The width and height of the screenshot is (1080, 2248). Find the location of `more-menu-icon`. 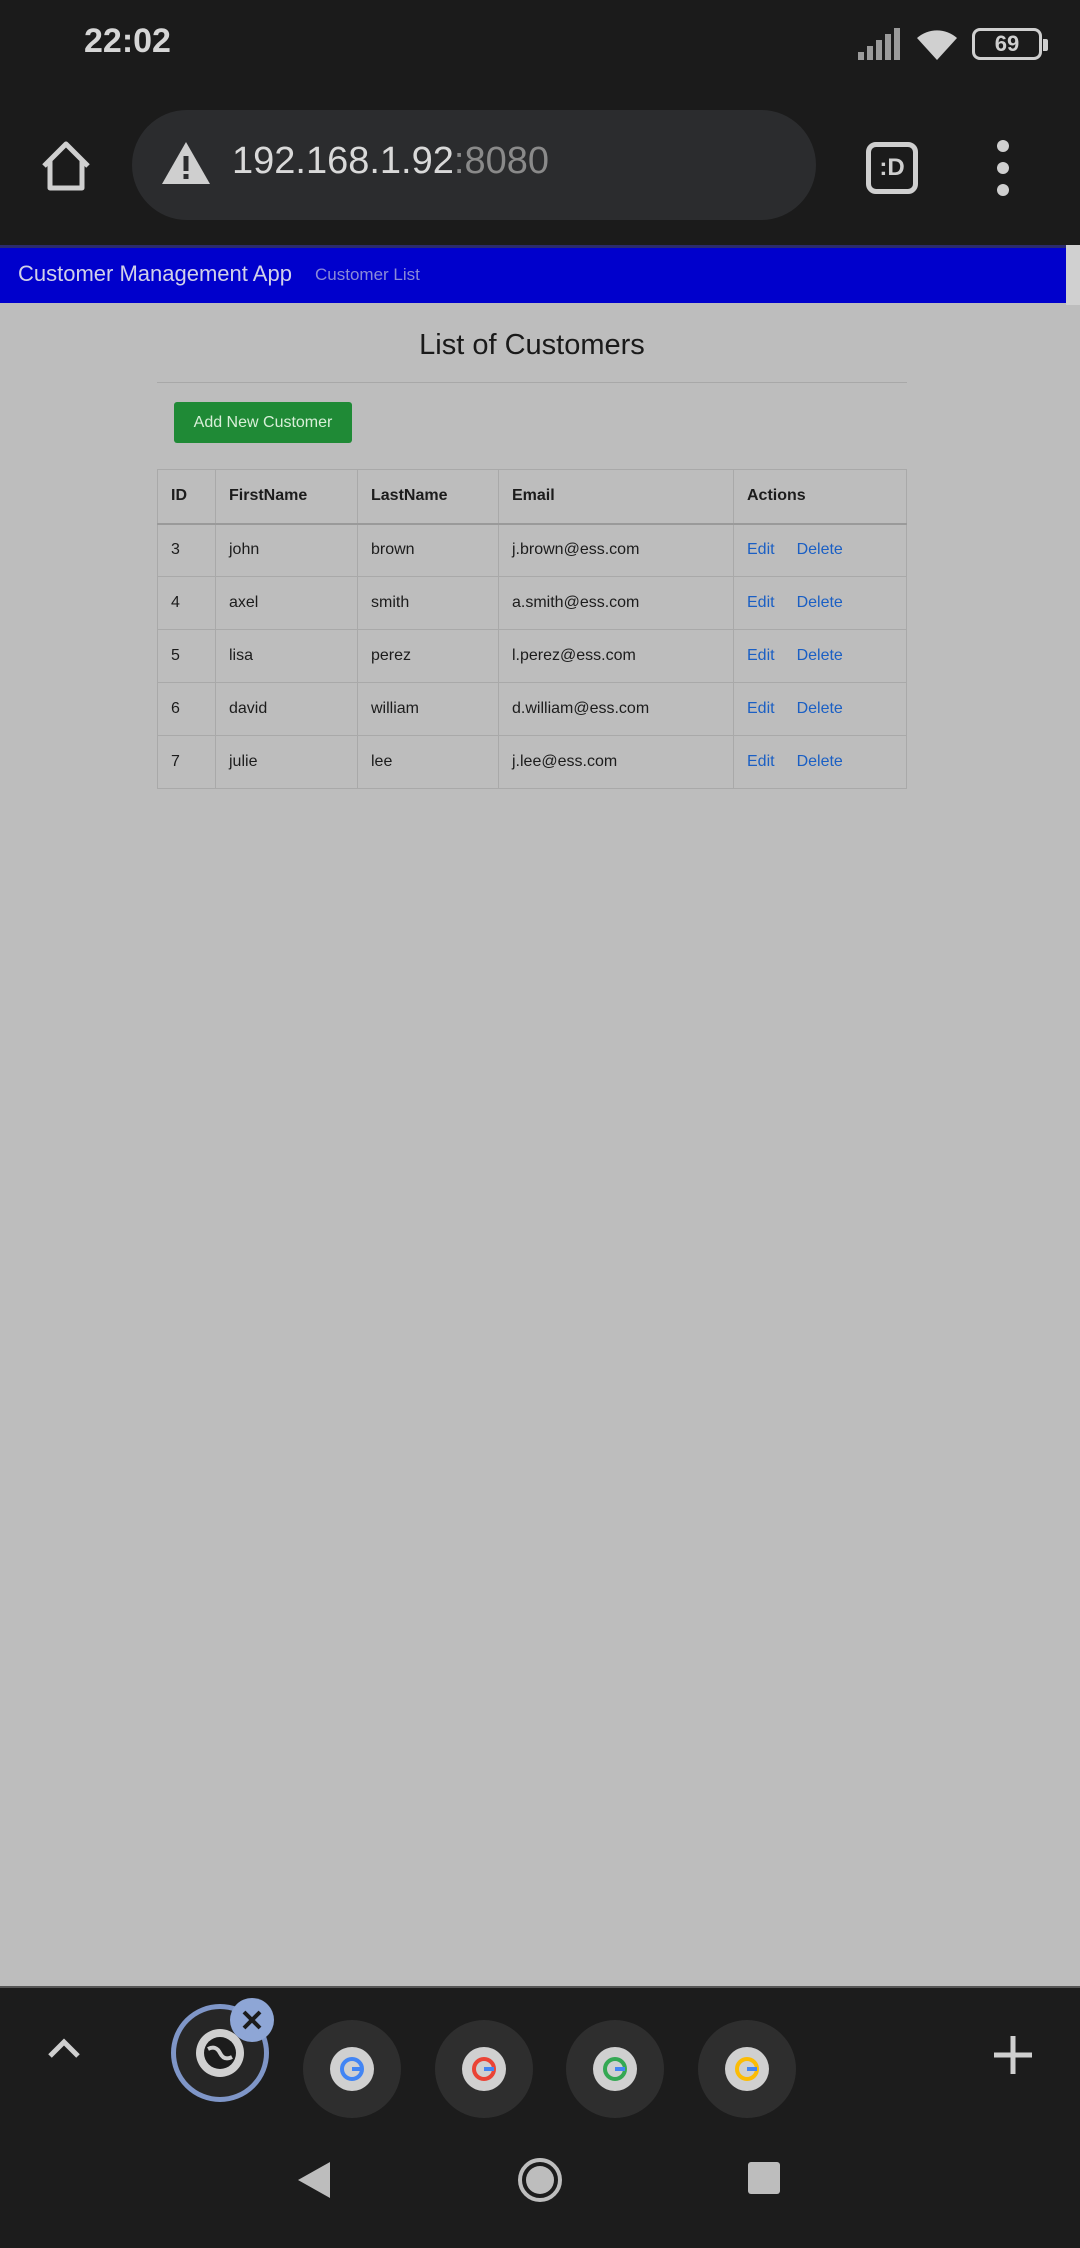

more-menu-icon is located at coordinates (1003, 168).